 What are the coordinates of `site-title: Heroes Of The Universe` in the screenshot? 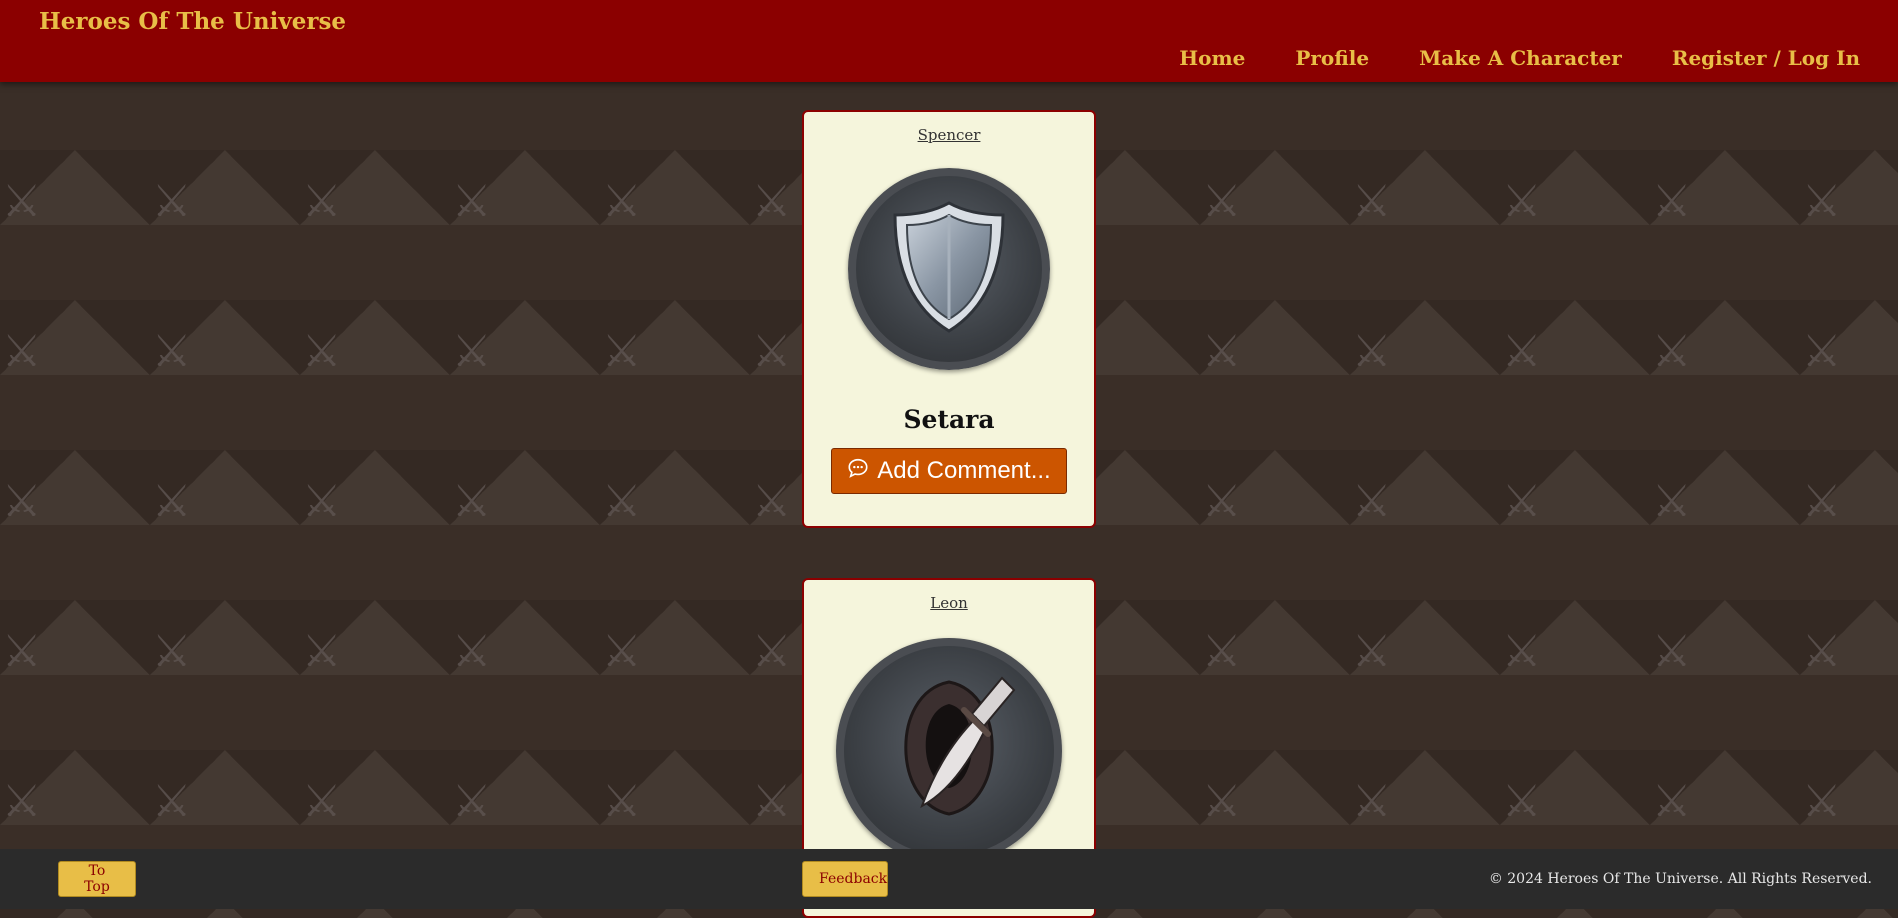 It's located at (192, 21).